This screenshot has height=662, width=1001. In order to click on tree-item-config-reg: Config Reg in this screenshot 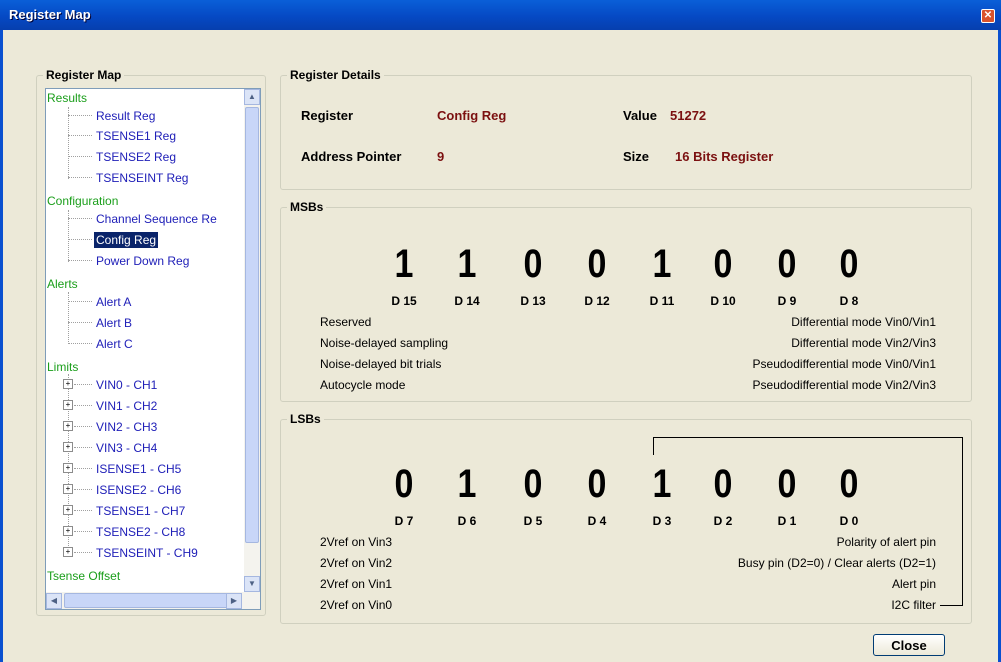, I will do `click(126, 240)`.